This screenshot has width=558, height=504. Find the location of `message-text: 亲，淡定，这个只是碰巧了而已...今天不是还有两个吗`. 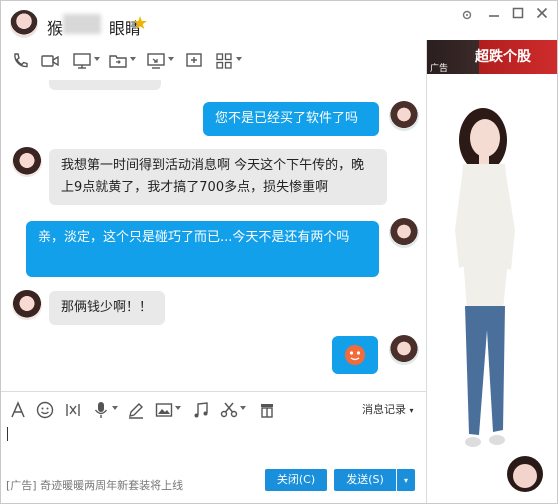

message-text: 亲，淡定，这个只是碰巧了而已...今天不是还有两个吗 is located at coordinates (194, 237).